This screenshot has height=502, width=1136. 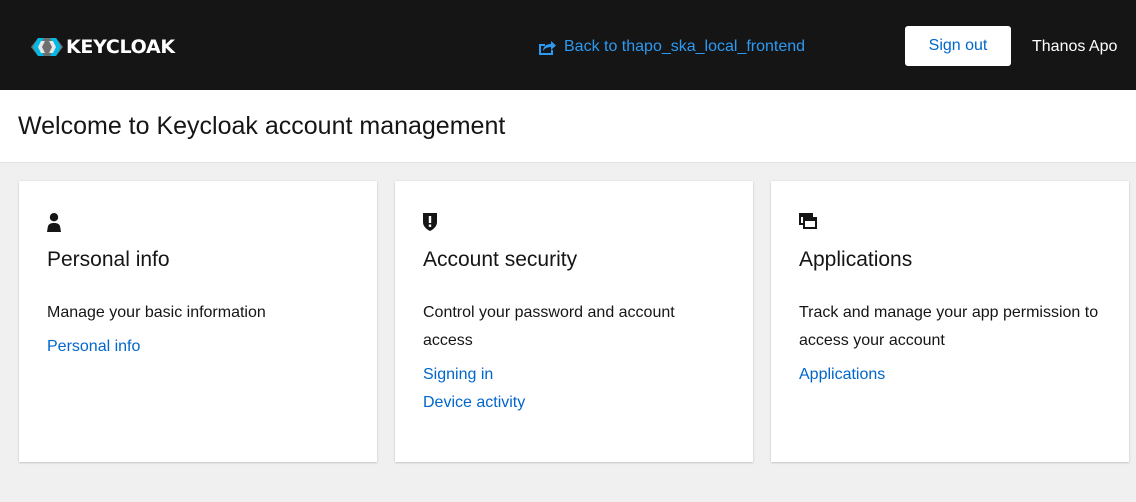 I want to click on back-to-app-link: Back to thapo_ska_local_frontend, so click(x=671, y=47).